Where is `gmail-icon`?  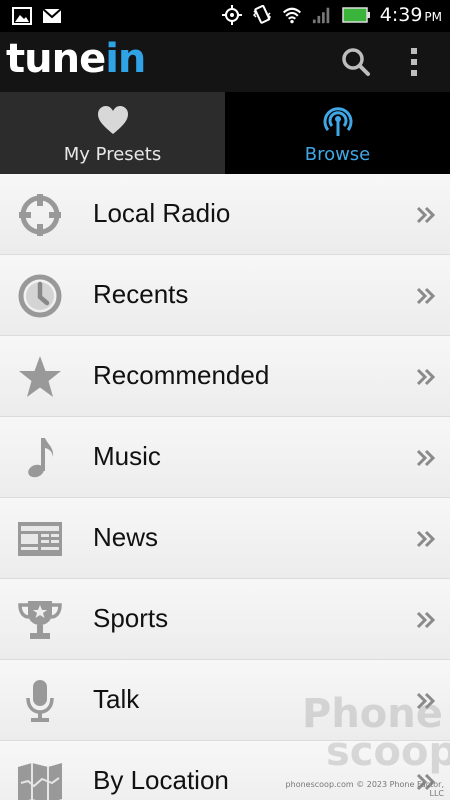 gmail-icon is located at coordinates (52, 15).